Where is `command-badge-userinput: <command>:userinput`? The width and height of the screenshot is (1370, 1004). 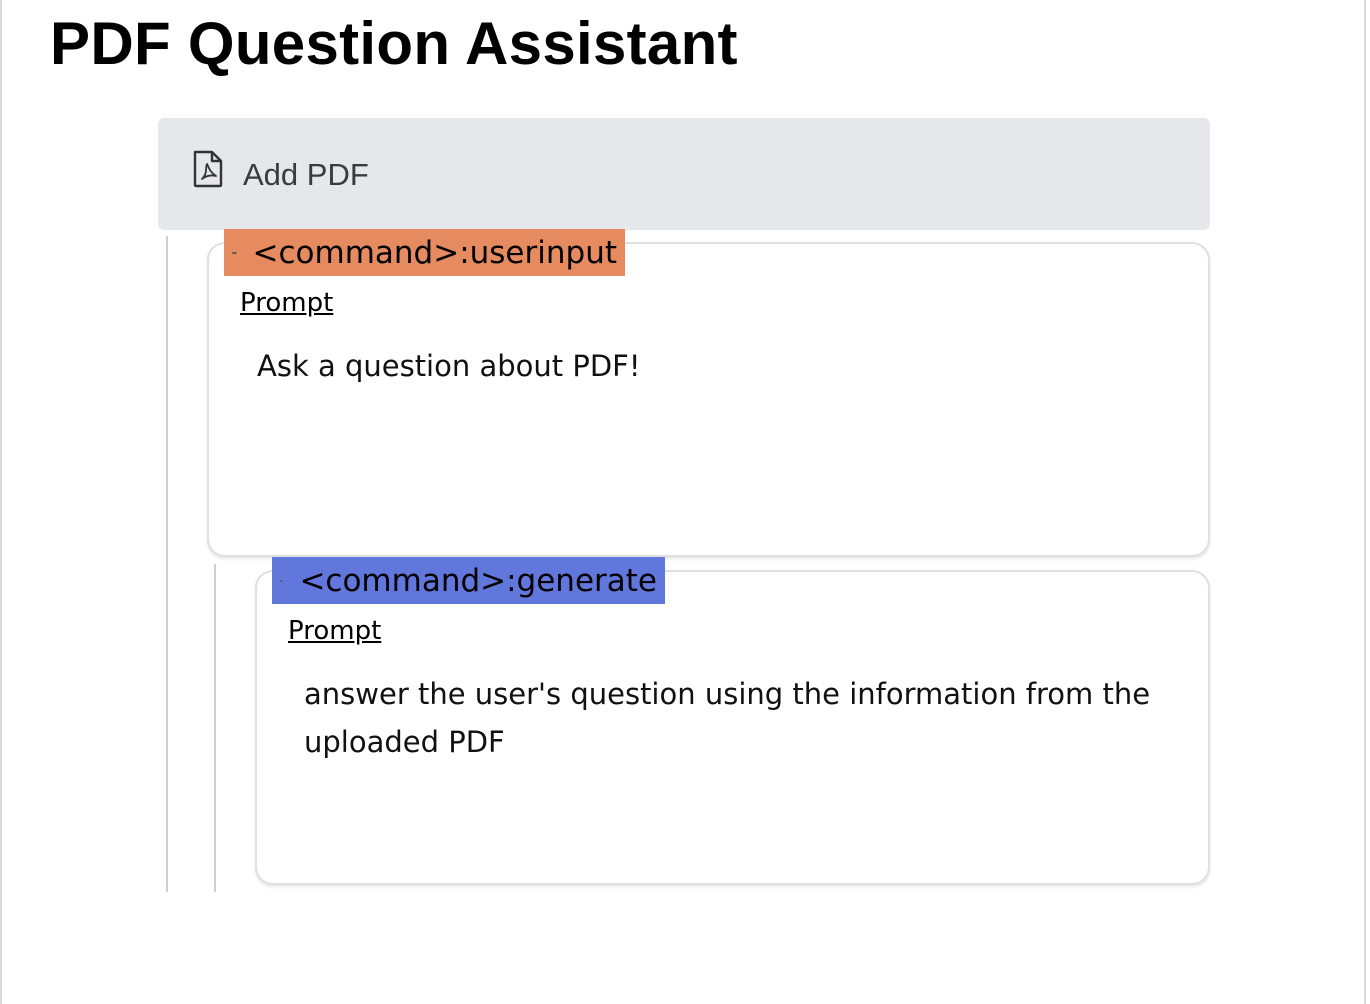 command-badge-userinput: <command>:userinput is located at coordinates (424, 252).